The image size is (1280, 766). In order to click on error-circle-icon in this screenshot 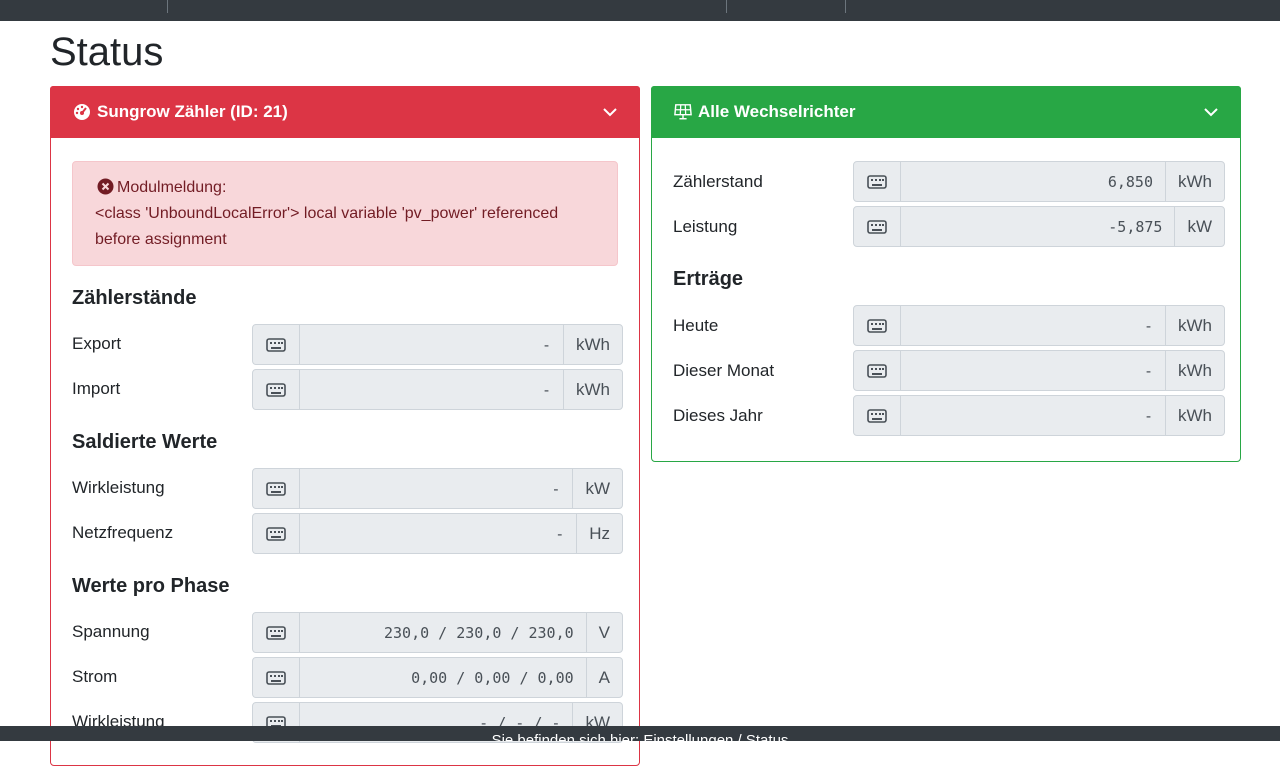, I will do `click(105, 186)`.